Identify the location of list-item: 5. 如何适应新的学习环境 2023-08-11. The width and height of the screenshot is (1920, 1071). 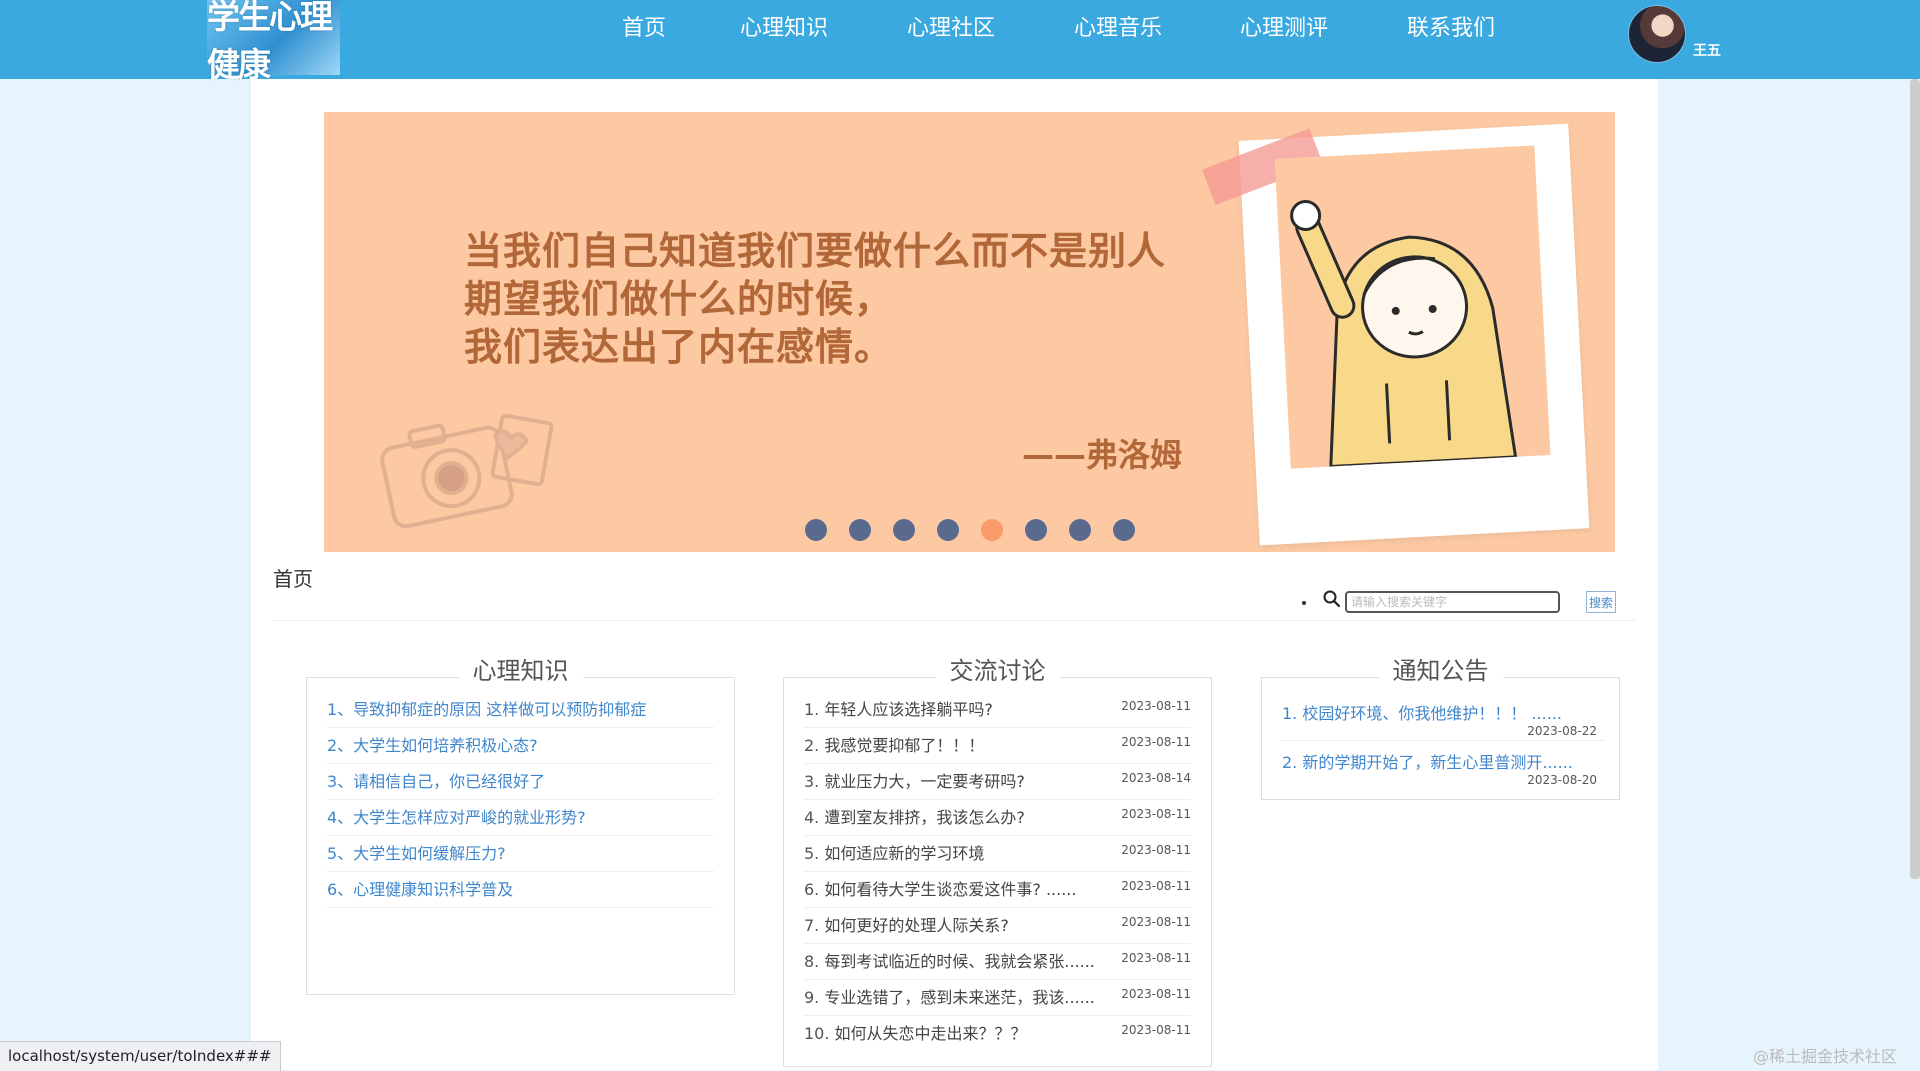
(997, 854).